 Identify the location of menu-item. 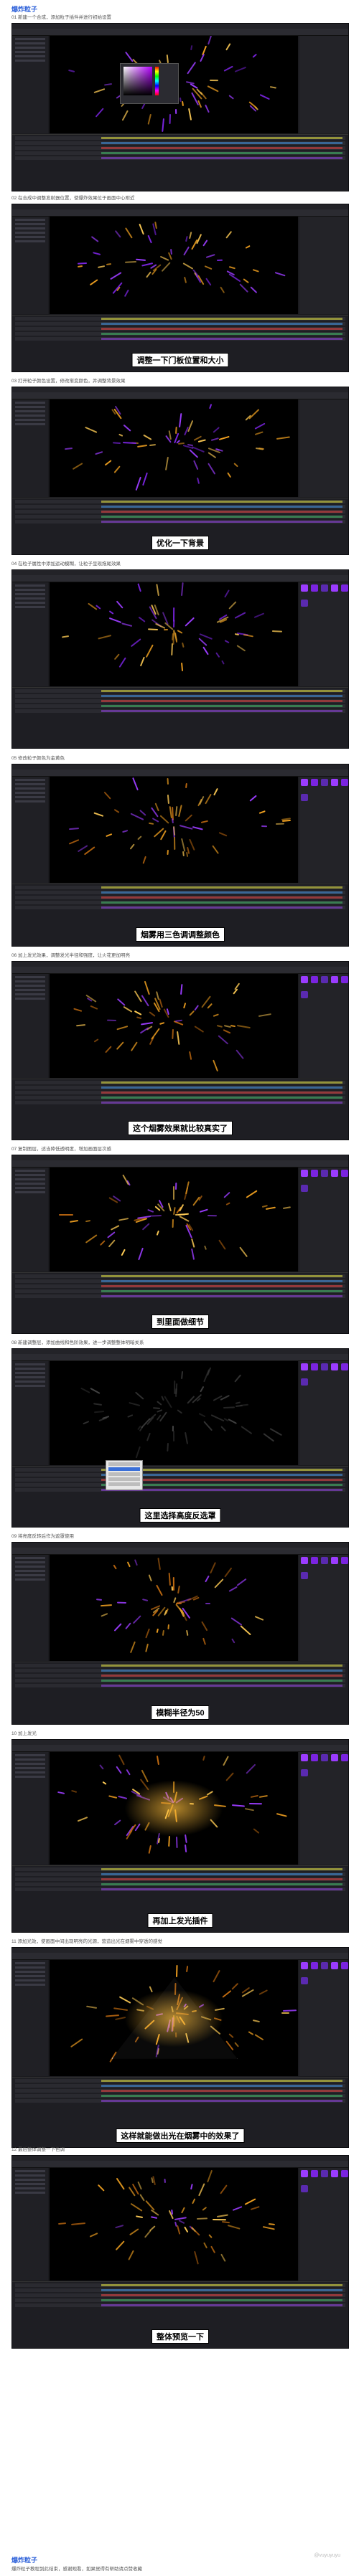
(124, 1479).